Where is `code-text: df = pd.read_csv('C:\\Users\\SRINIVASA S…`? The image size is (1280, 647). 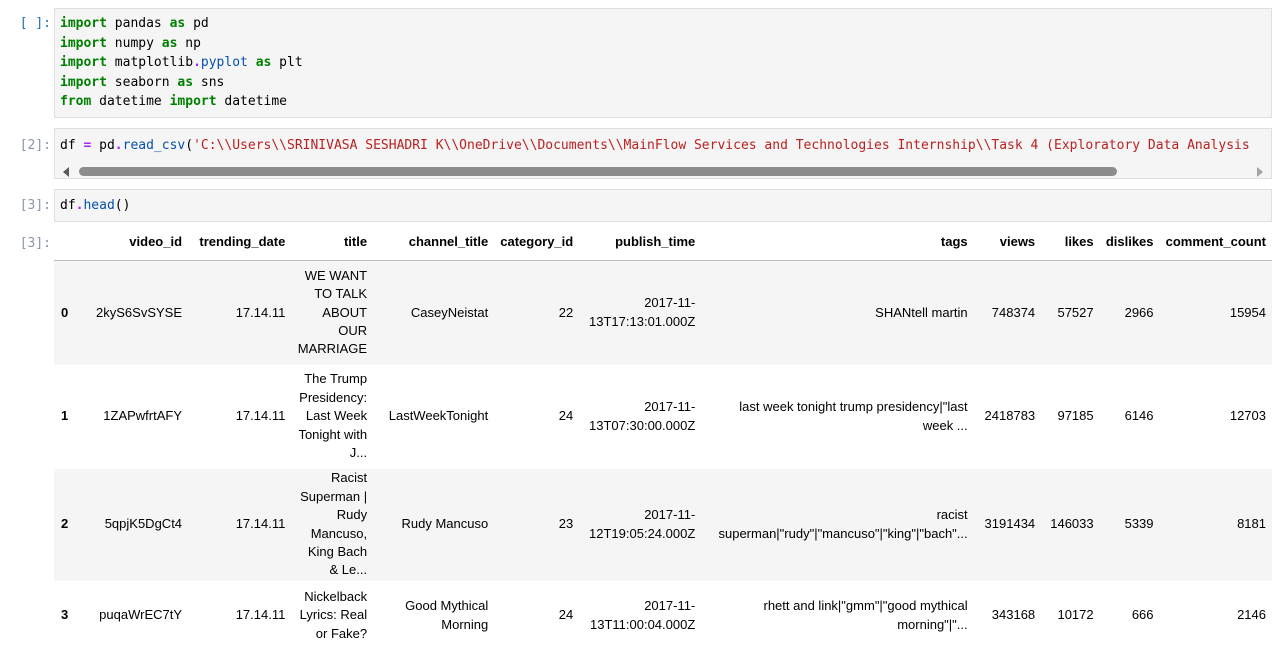 code-text: df = pd.read_csv('C:\\Users\\SRINIVASA S… is located at coordinates (663, 142).